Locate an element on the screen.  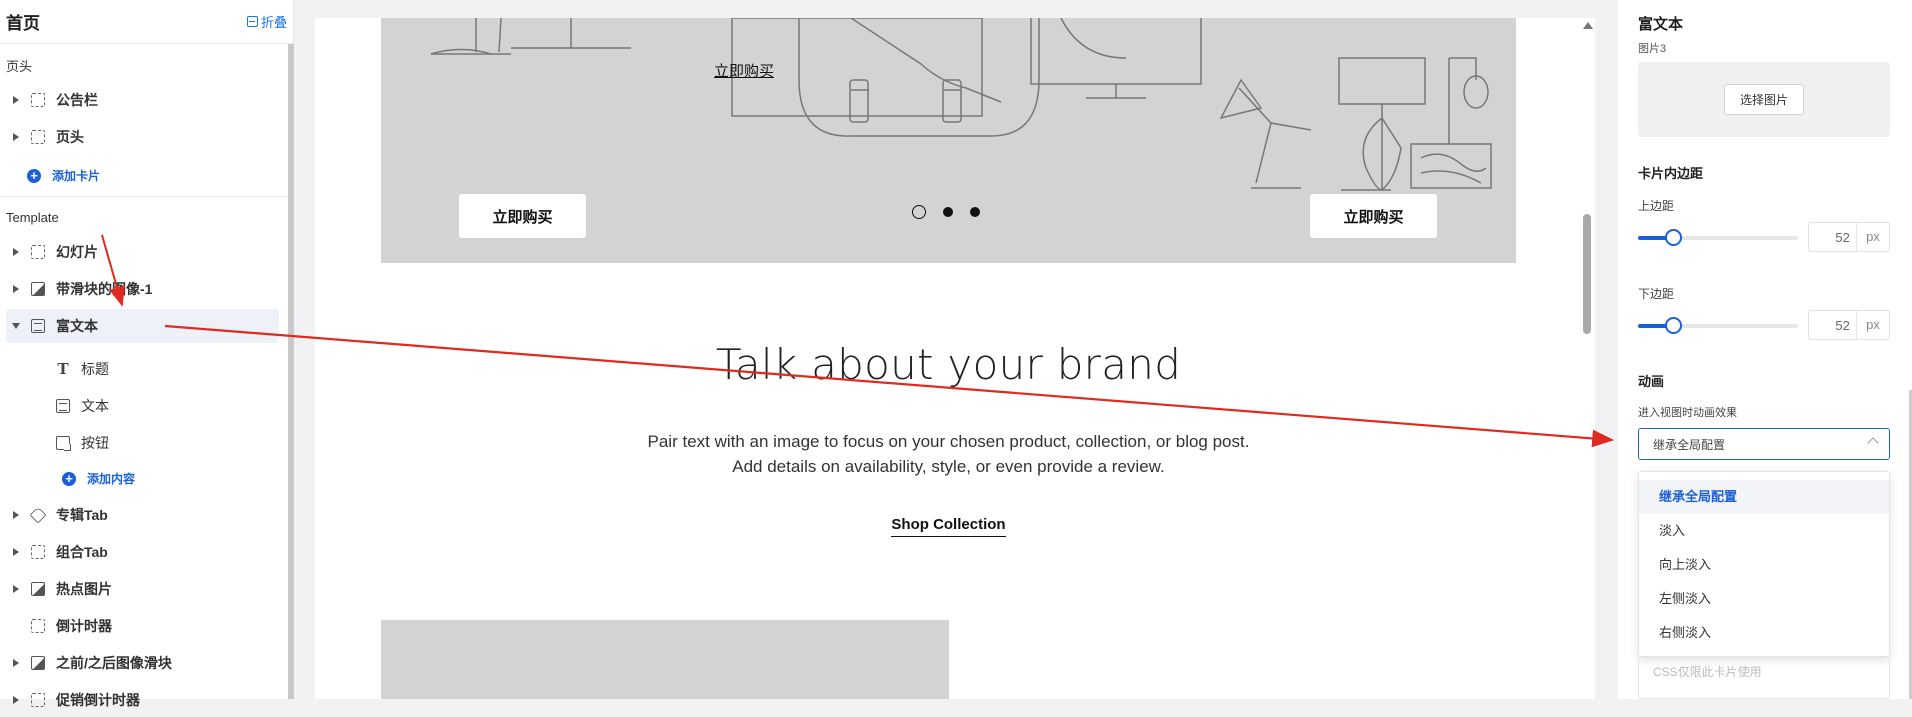
choose-image-button: 选择图片 is located at coordinates (1764, 99).